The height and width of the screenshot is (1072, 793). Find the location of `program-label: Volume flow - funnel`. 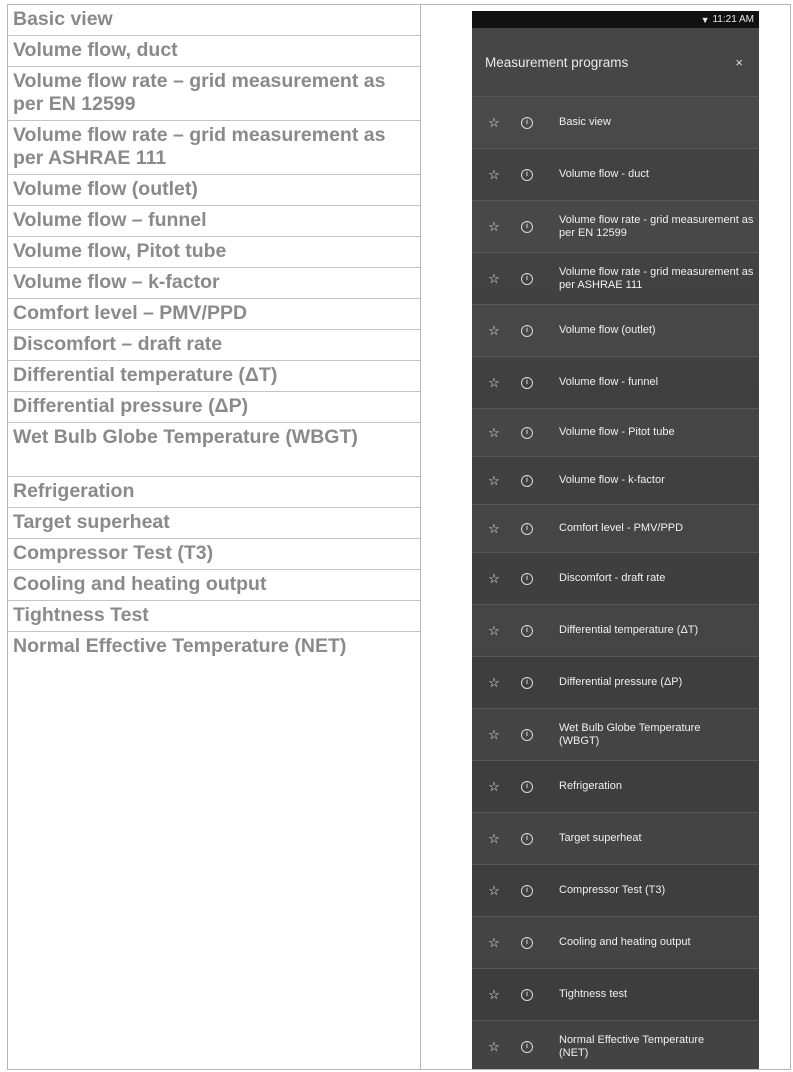

program-label: Volume flow - funnel is located at coordinates (609, 382).